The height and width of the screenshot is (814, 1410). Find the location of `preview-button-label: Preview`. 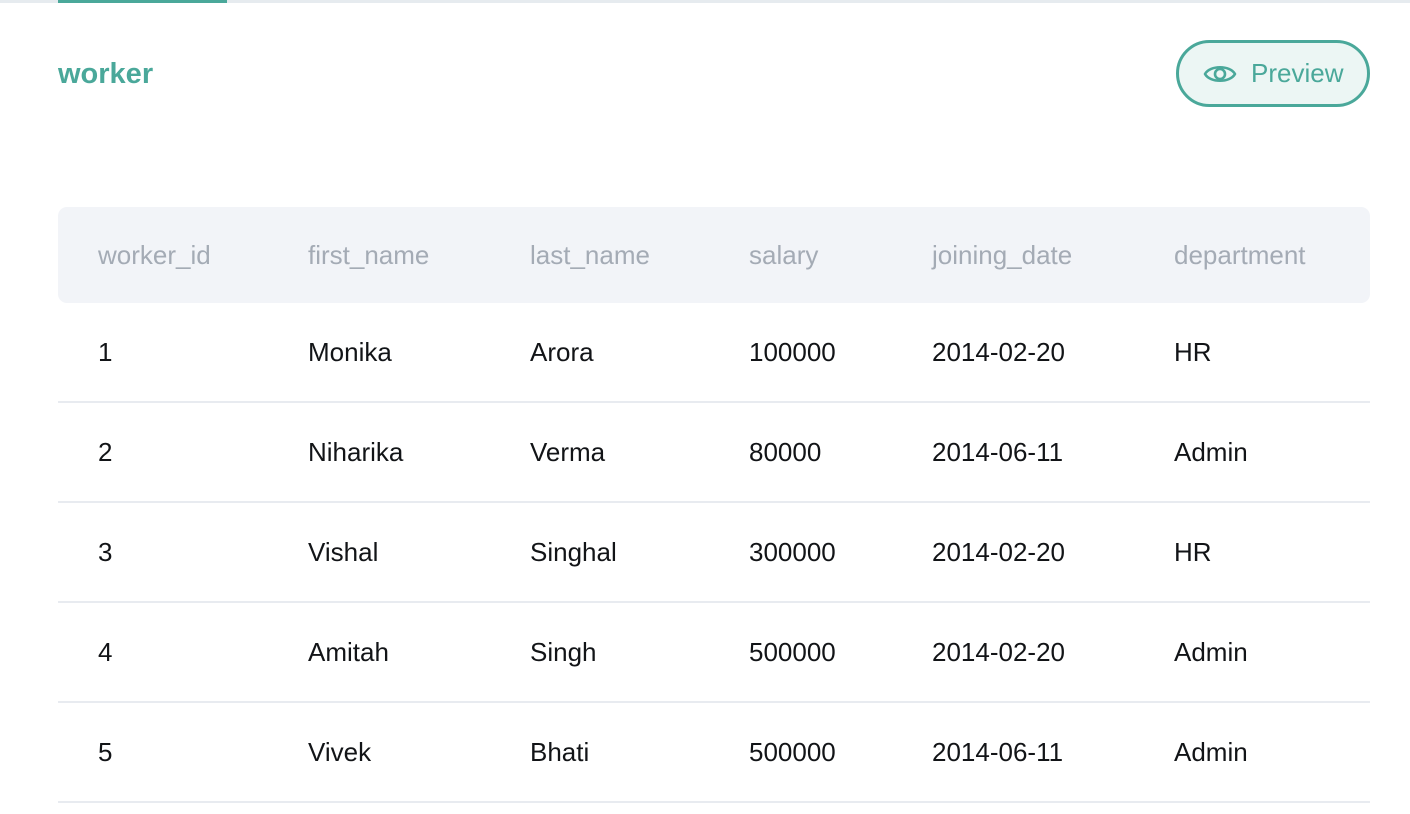

preview-button-label: Preview is located at coordinates (1297, 73).